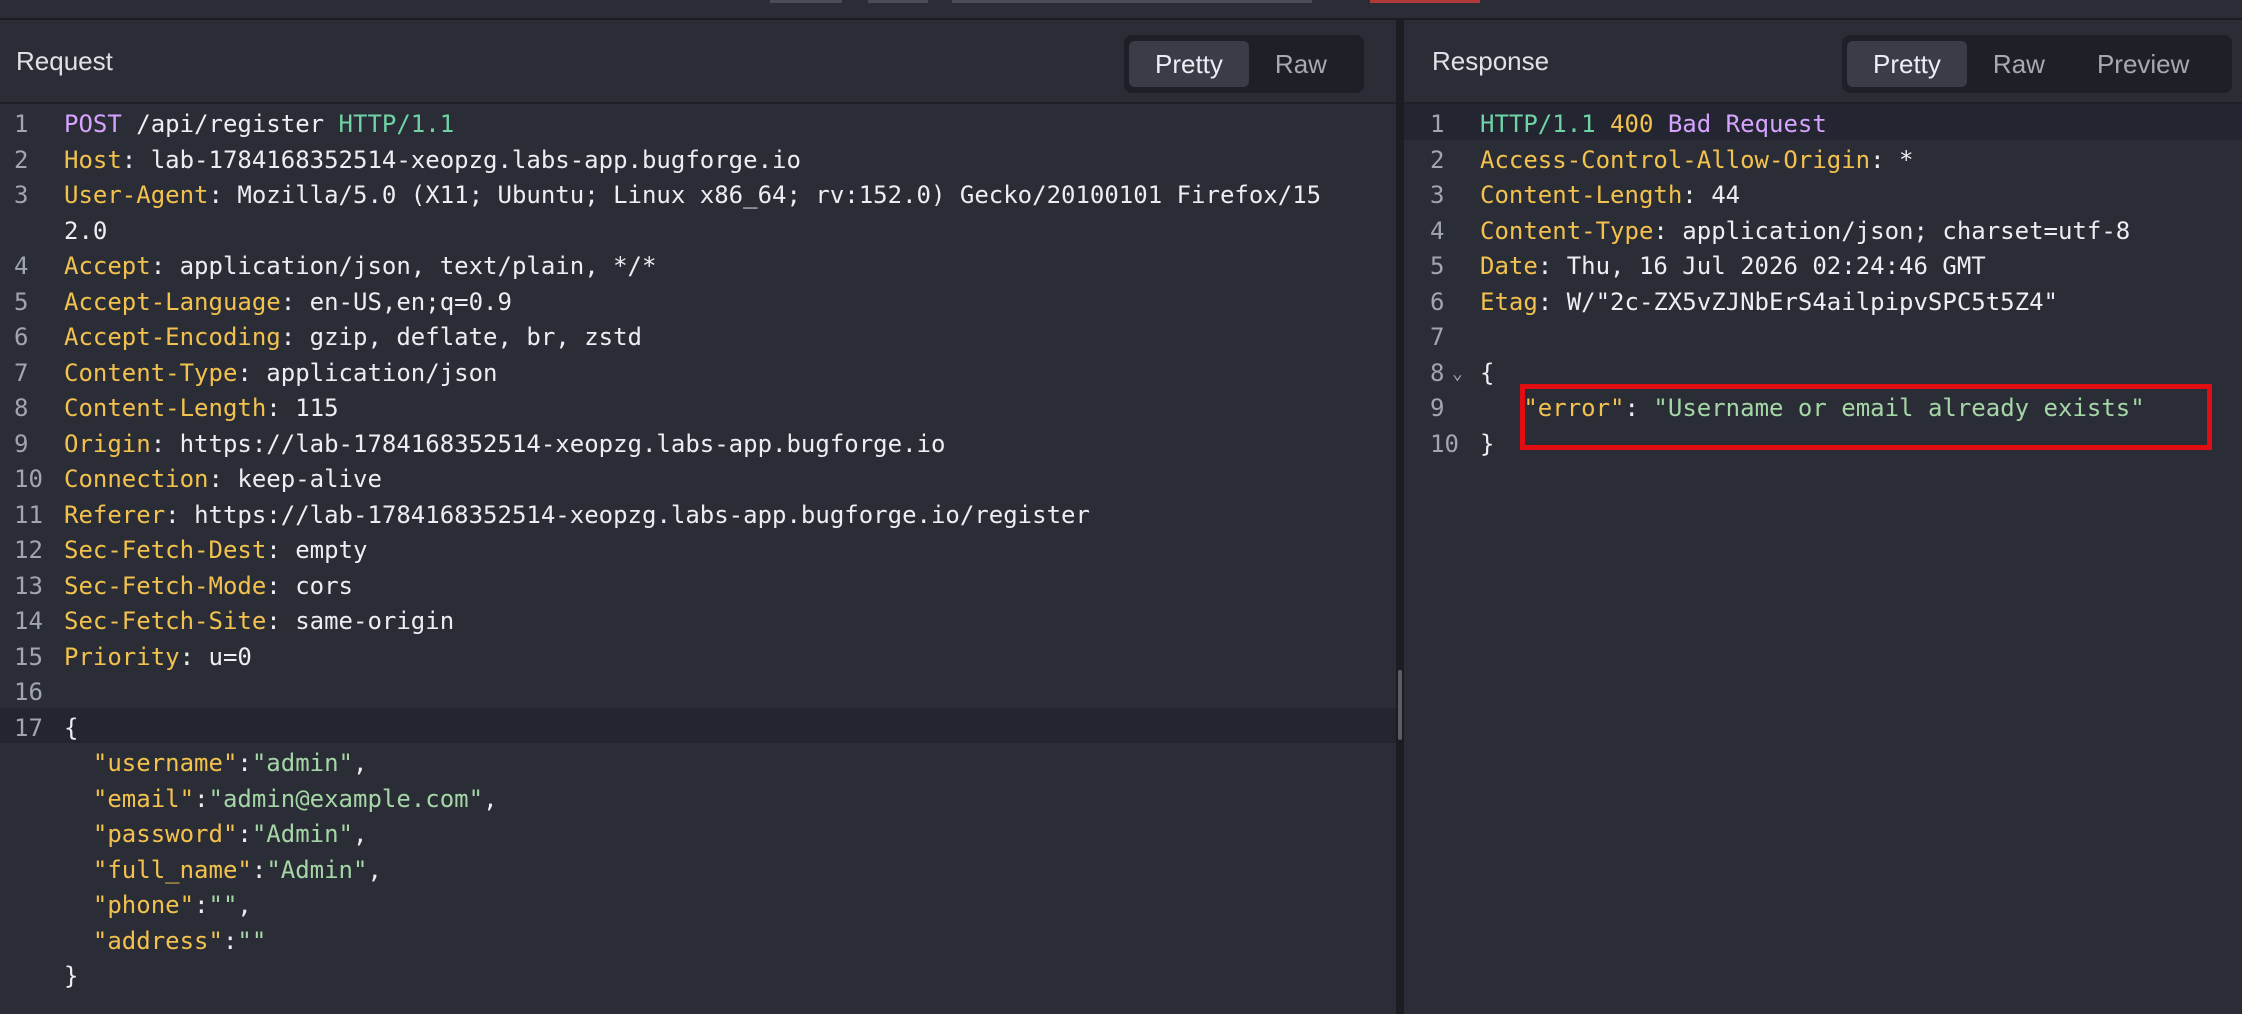 Image resolution: width=2242 pixels, height=1014 pixels. I want to click on json-key: "username", so click(165, 763).